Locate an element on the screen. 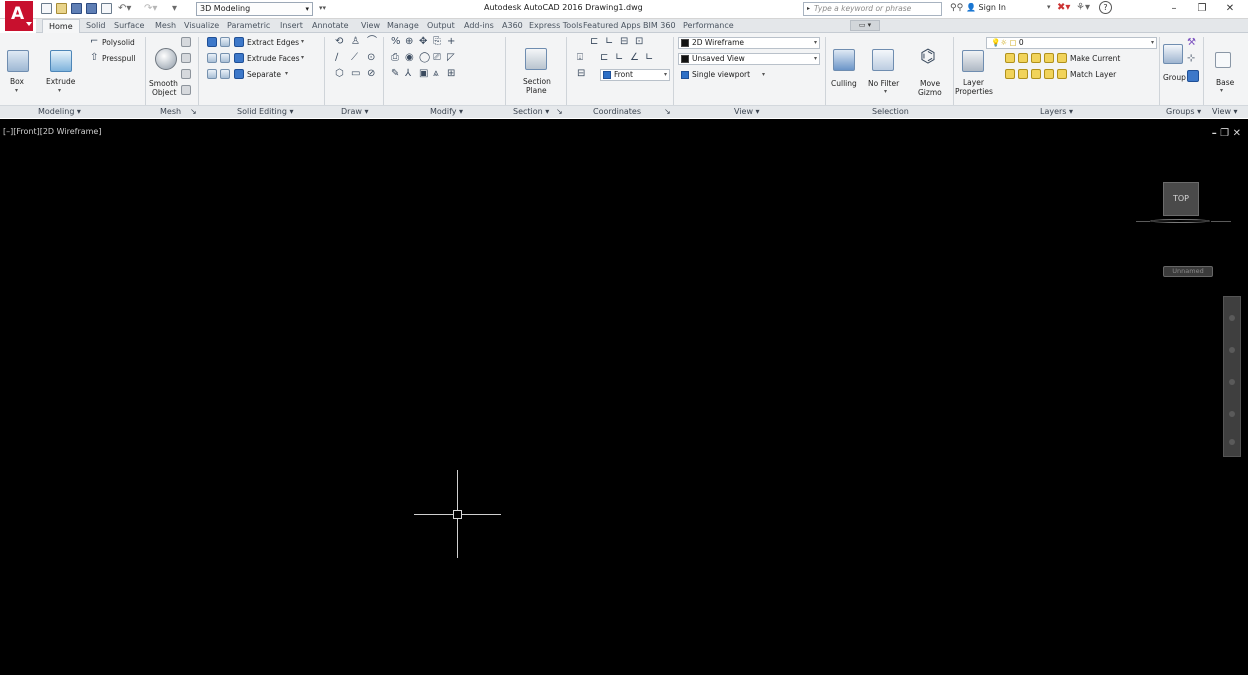 The image size is (1248, 675). panel-title-coordinates: Coordinates is located at coordinates (617, 112).